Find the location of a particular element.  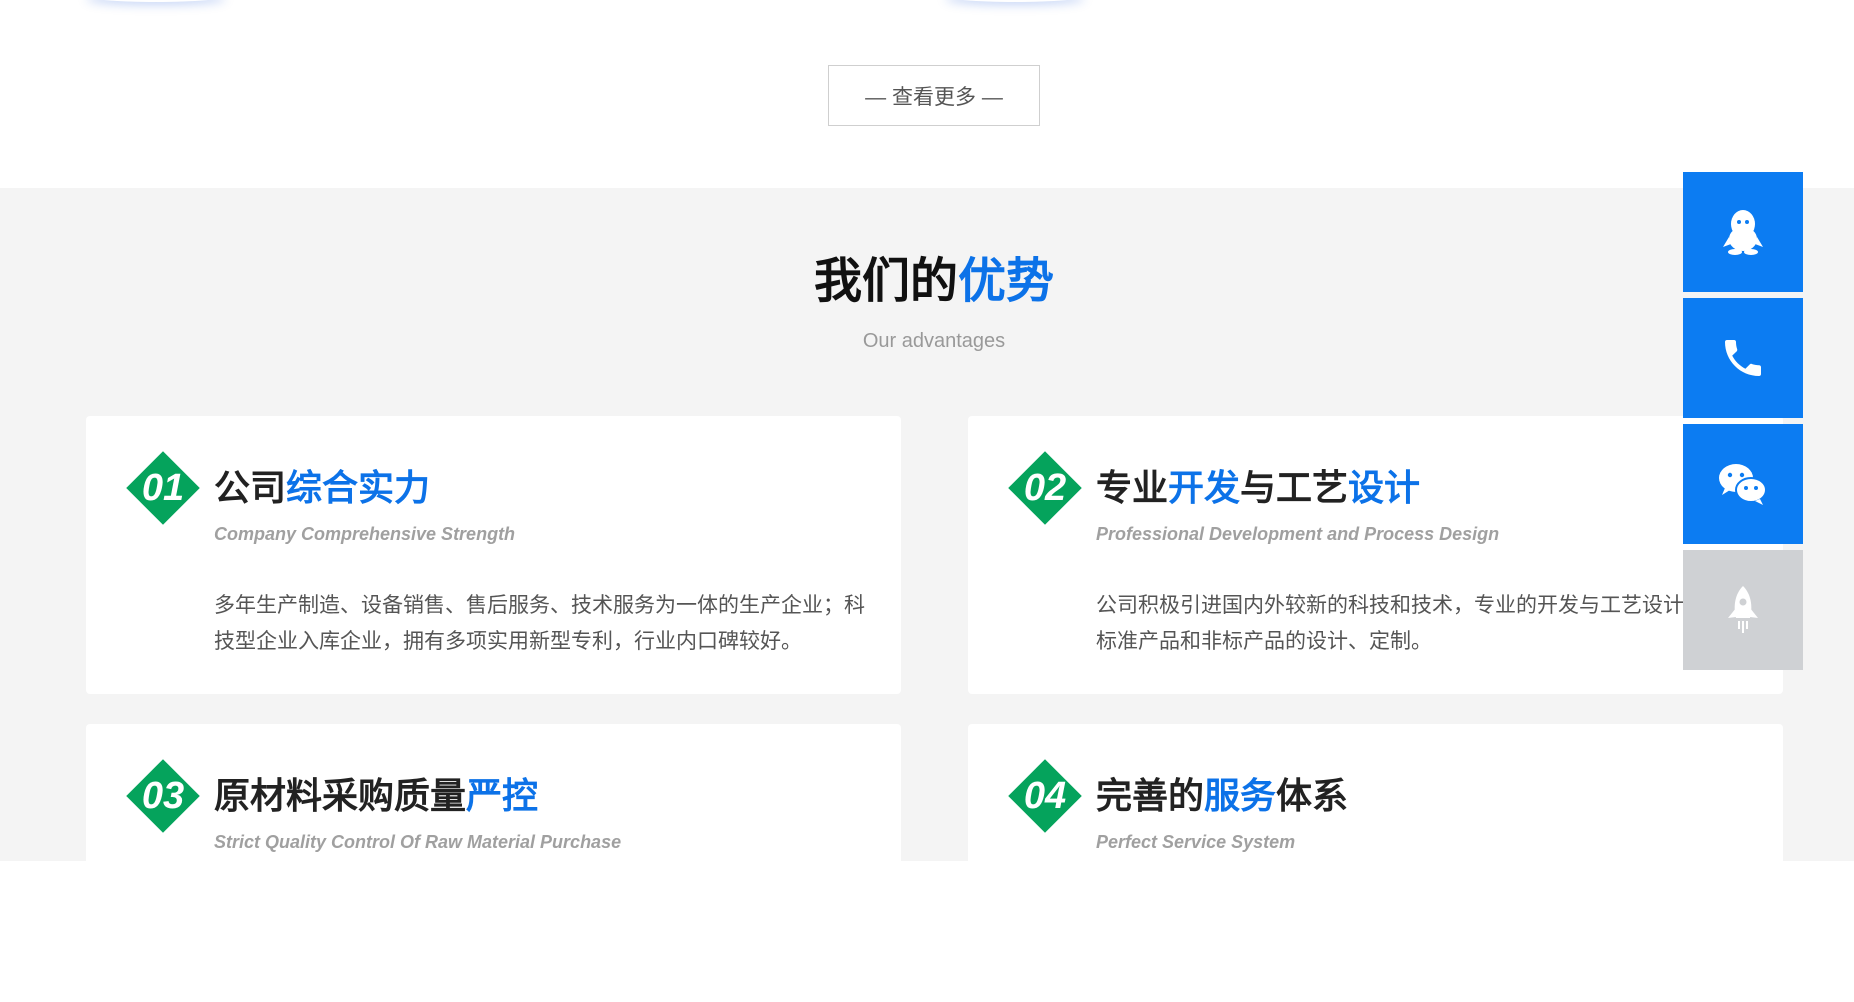

number-badge: 03 is located at coordinates (163, 796).